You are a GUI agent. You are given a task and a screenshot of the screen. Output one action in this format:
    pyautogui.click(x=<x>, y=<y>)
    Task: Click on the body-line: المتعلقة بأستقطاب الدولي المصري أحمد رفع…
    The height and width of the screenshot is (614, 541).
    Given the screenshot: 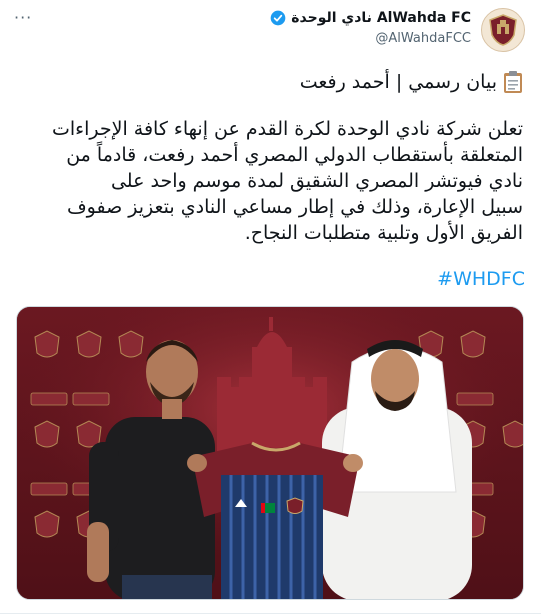 What is the action you would take?
    pyautogui.click(x=294, y=155)
    